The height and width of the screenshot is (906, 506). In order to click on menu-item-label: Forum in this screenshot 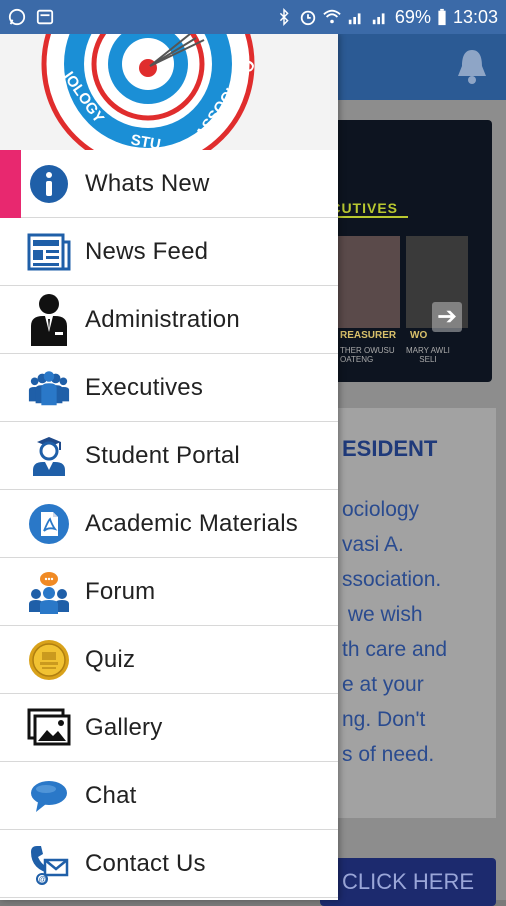, I will do `click(120, 591)`.